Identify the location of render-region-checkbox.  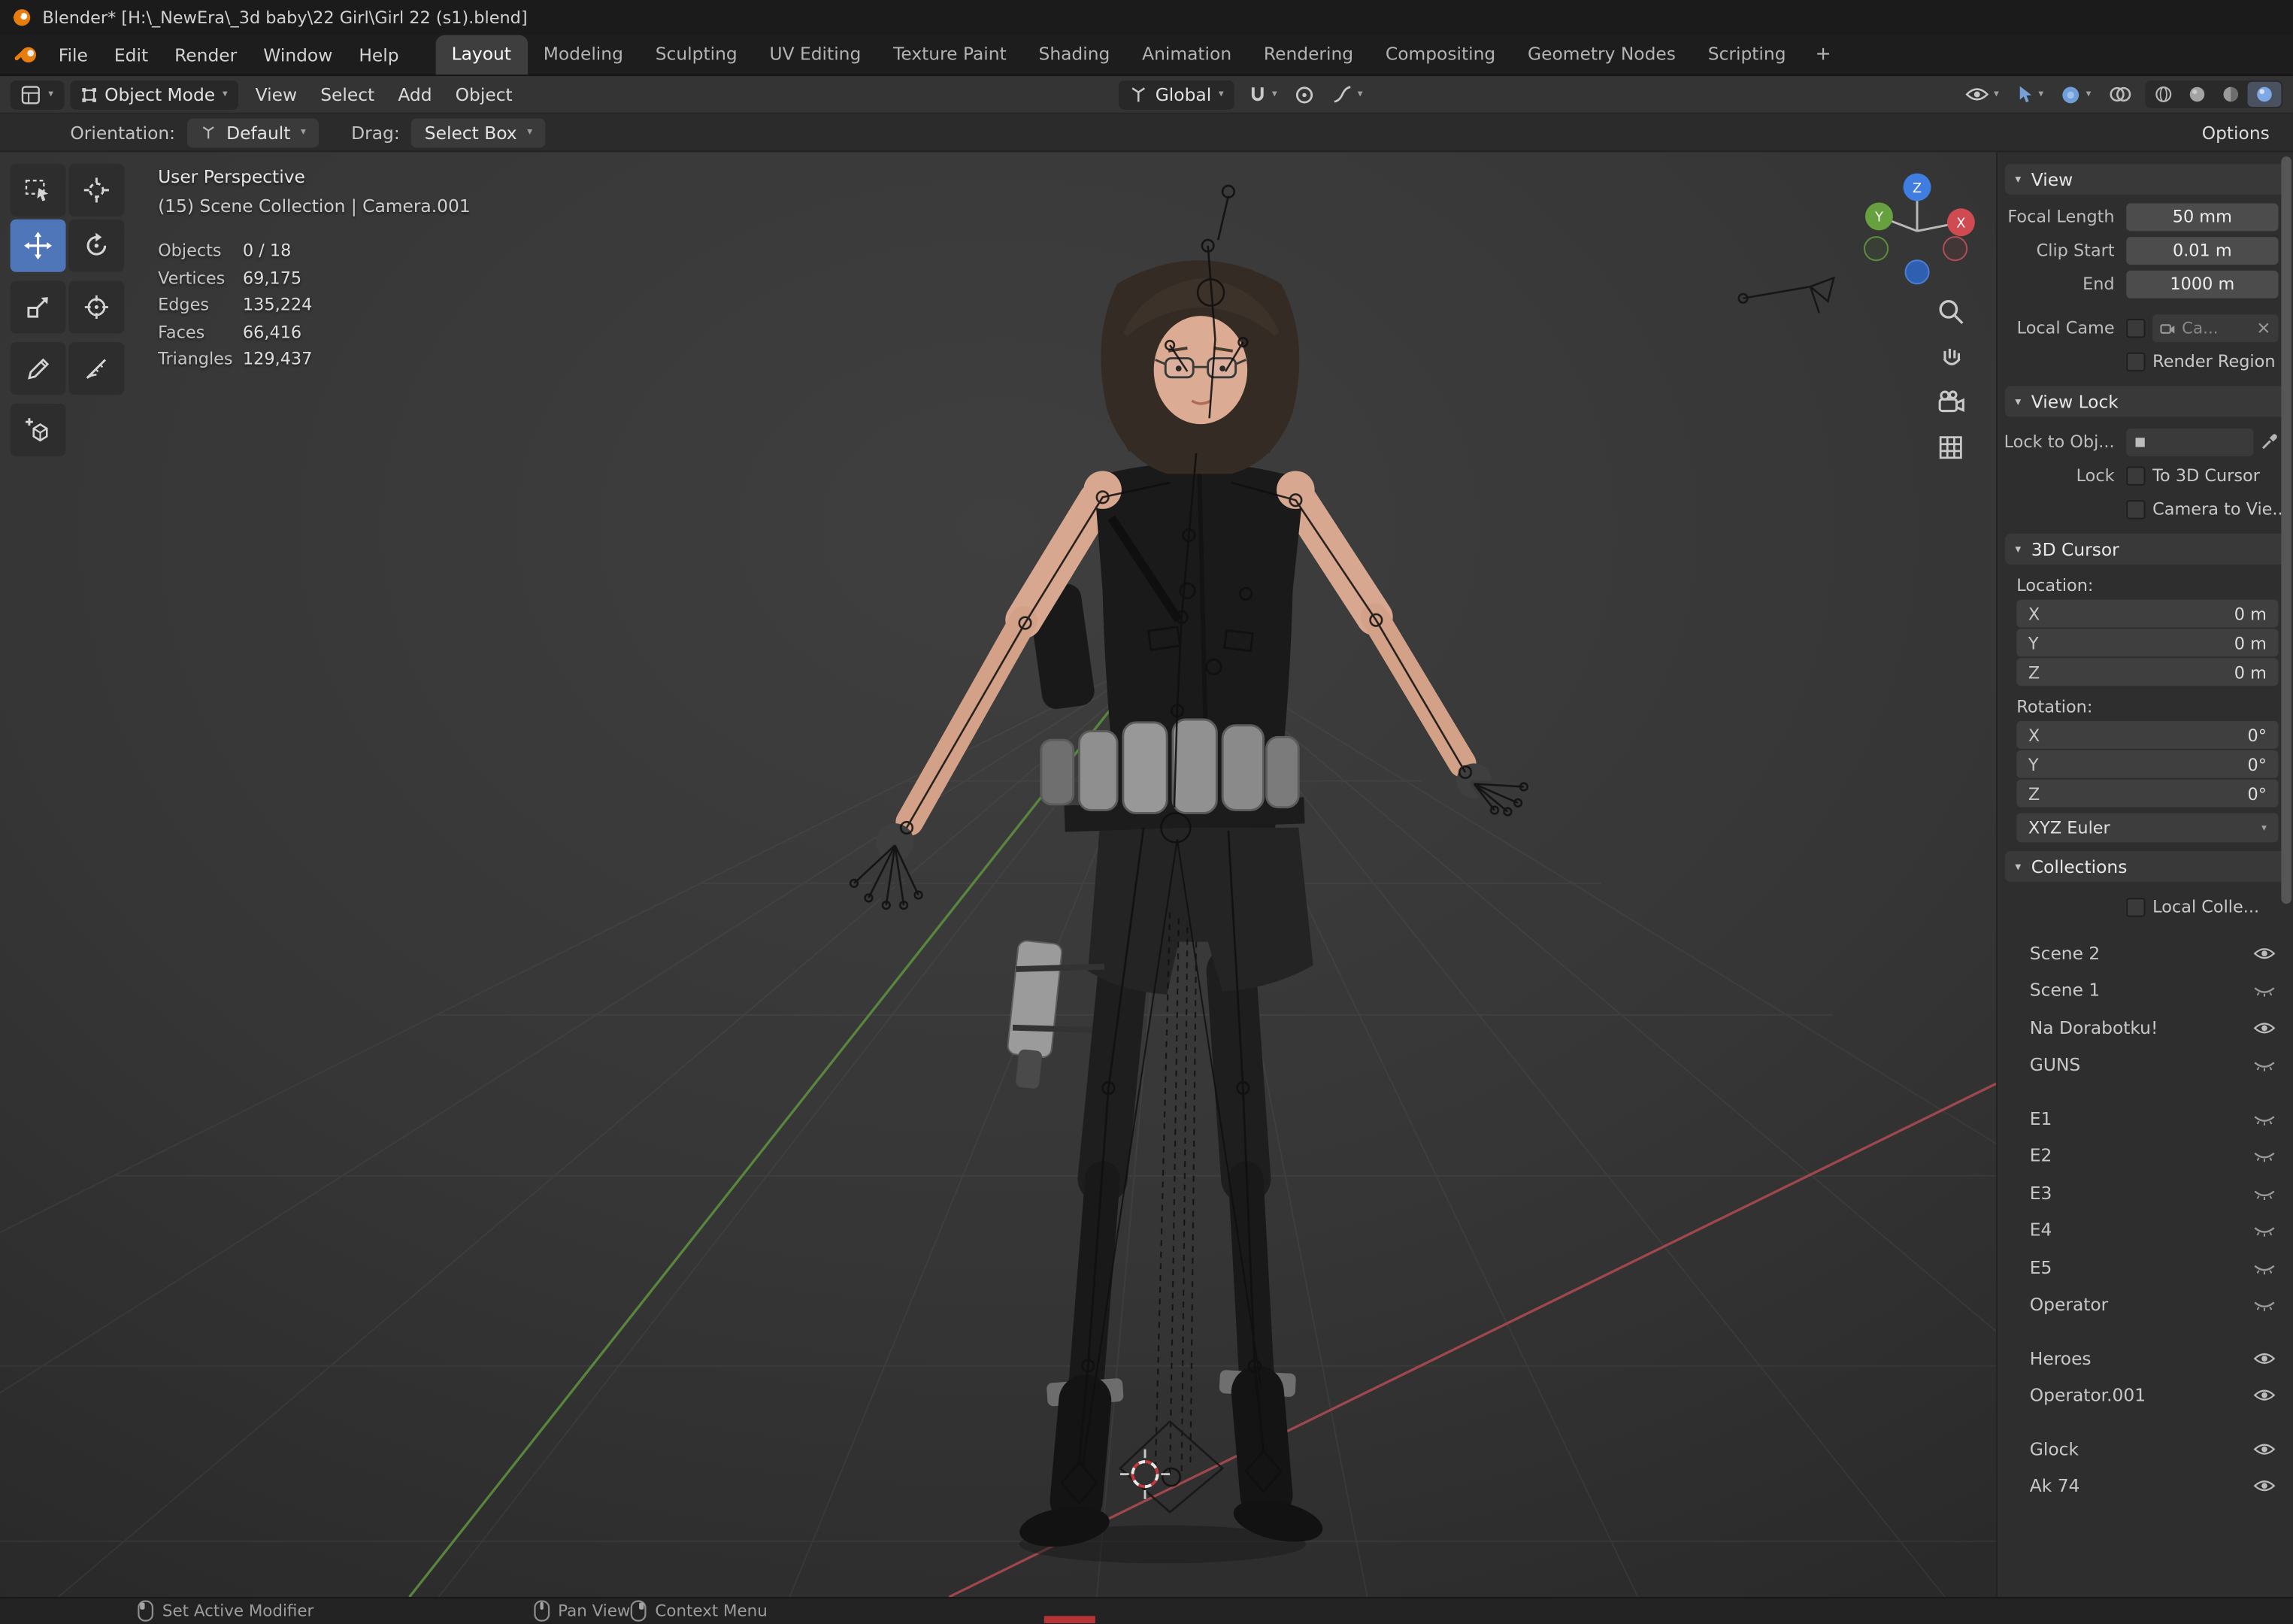
(2136, 361).